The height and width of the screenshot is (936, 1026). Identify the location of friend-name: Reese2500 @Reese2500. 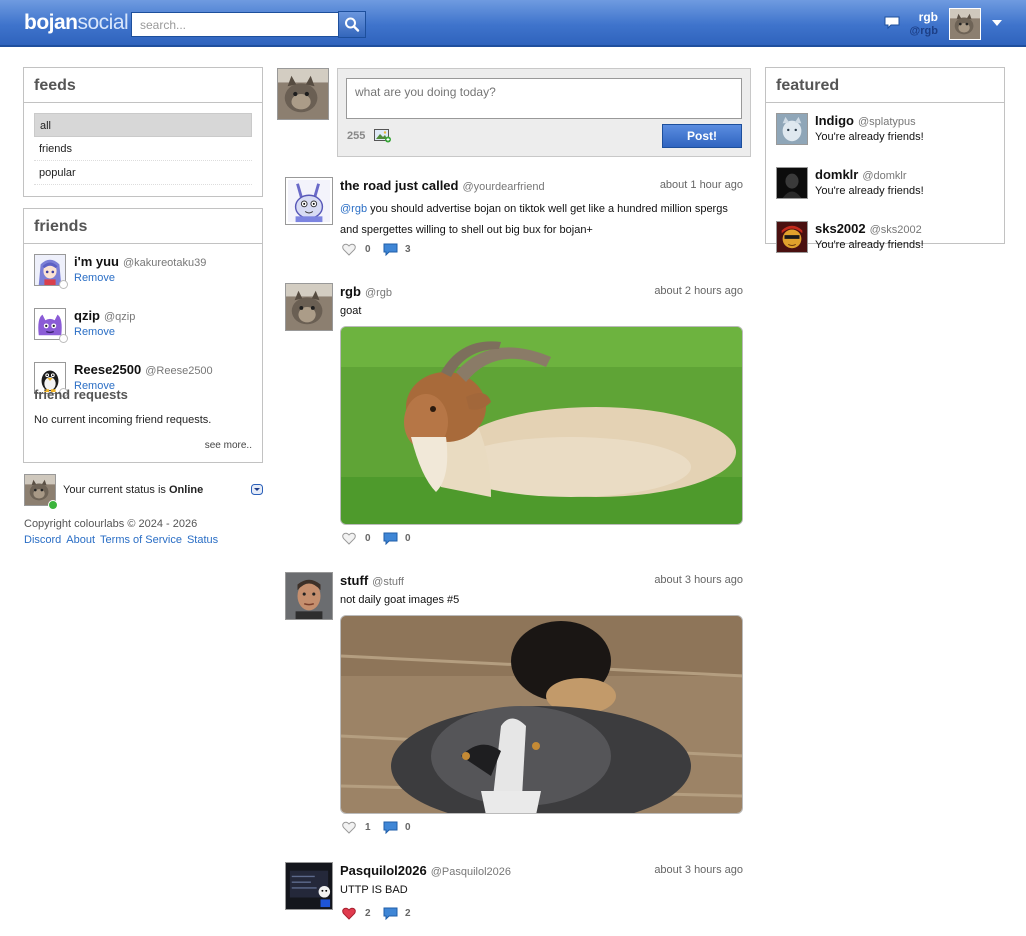
(143, 369).